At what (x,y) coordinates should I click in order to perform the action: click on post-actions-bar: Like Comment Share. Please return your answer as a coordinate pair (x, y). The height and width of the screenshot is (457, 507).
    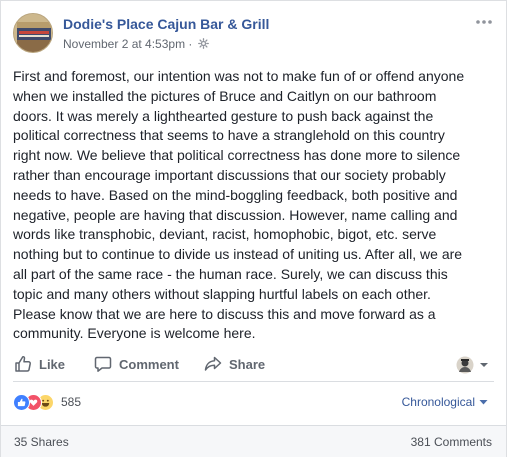
    Looking at the image, I should click on (253, 364).